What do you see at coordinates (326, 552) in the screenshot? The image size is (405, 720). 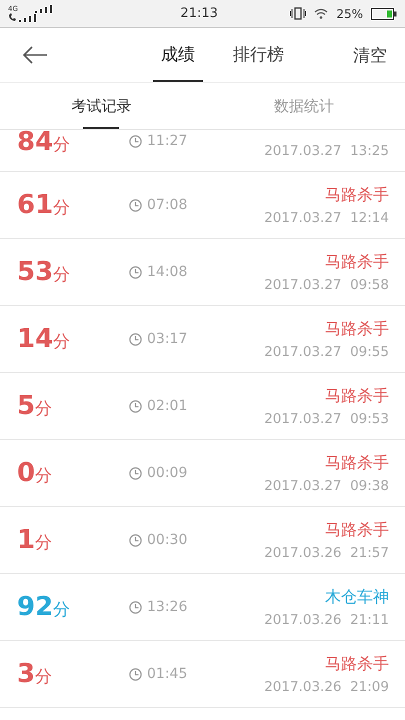 I see `record-date: 2017.03.26 21:57` at bounding box center [326, 552].